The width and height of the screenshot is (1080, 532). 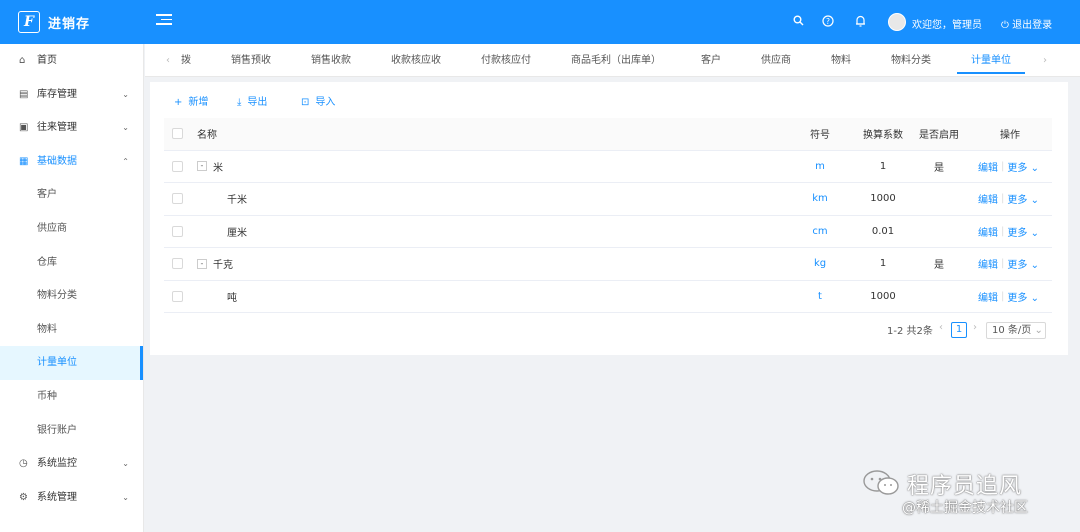 What do you see at coordinates (331, 60) in the screenshot?
I see `tab-item: 销售收款` at bounding box center [331, 60].